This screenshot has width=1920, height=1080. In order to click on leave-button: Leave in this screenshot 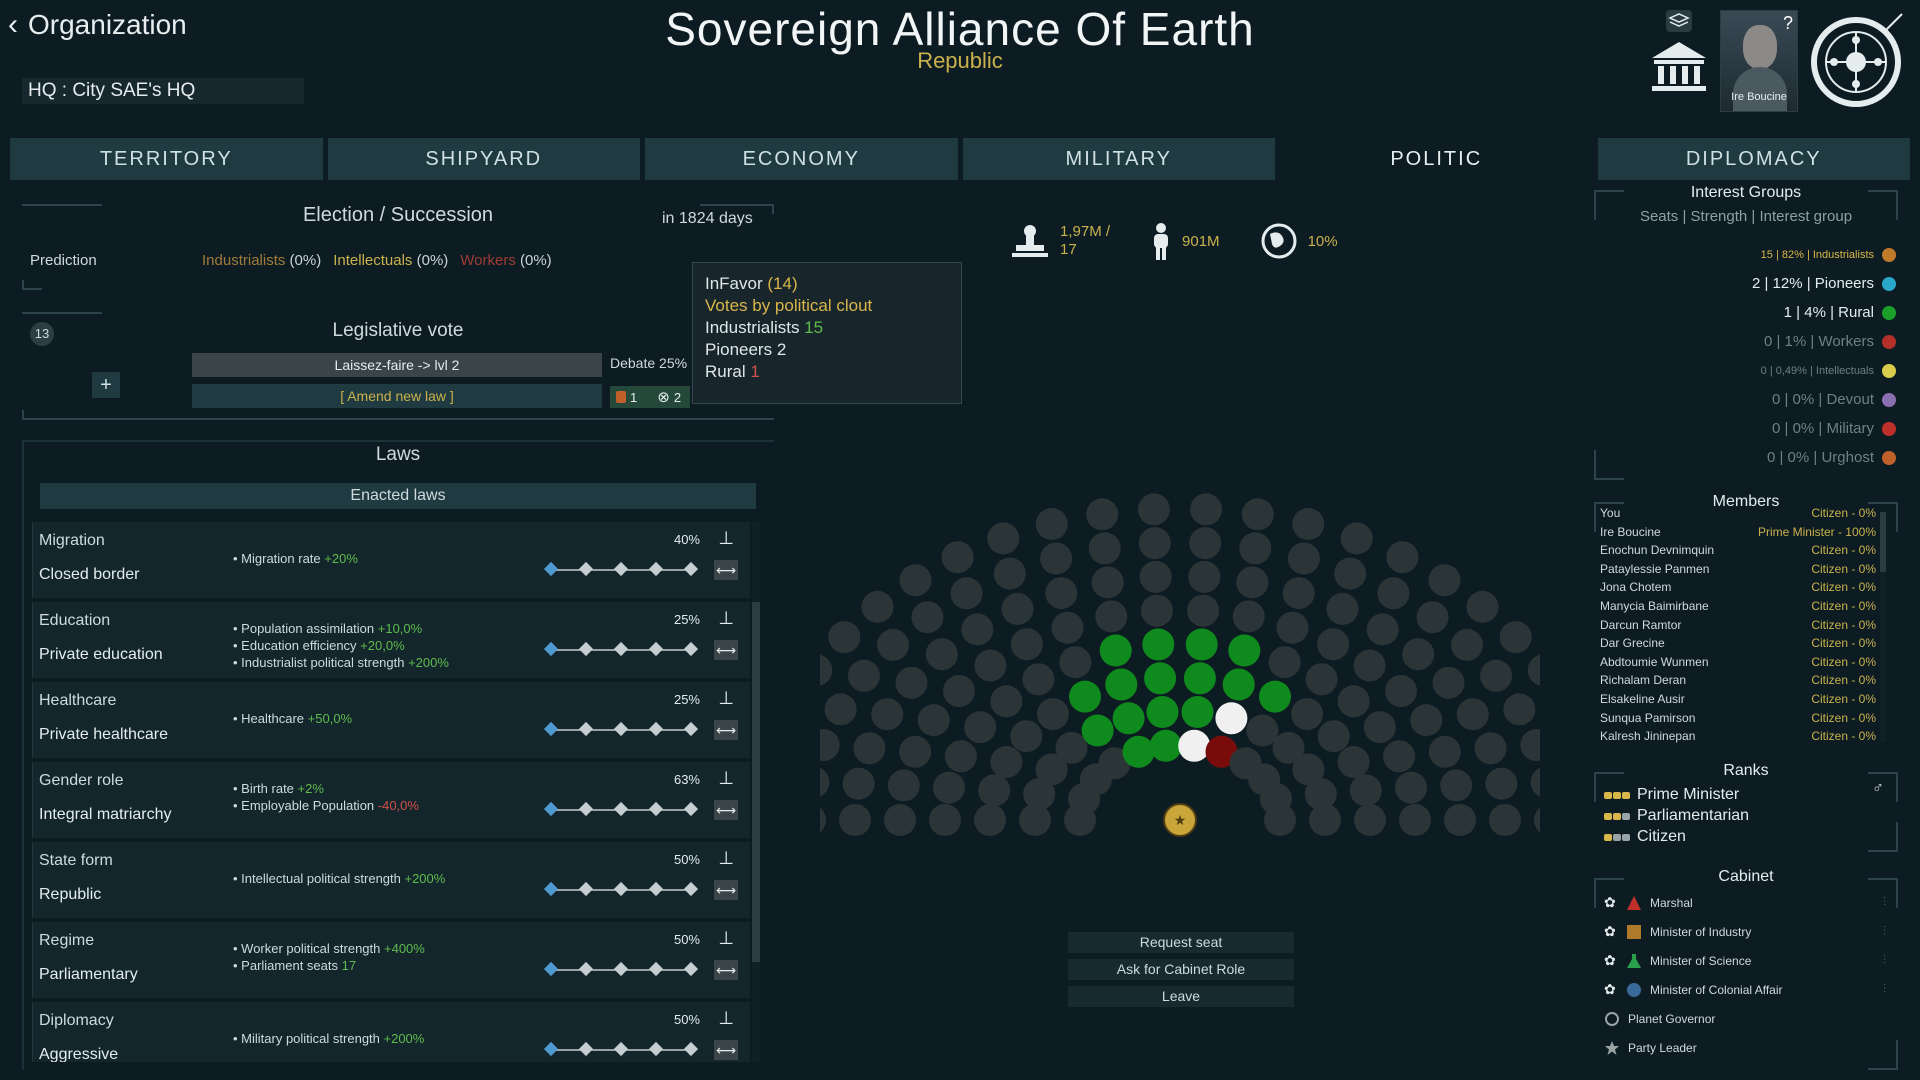, I will do `click(1181, 996)`.